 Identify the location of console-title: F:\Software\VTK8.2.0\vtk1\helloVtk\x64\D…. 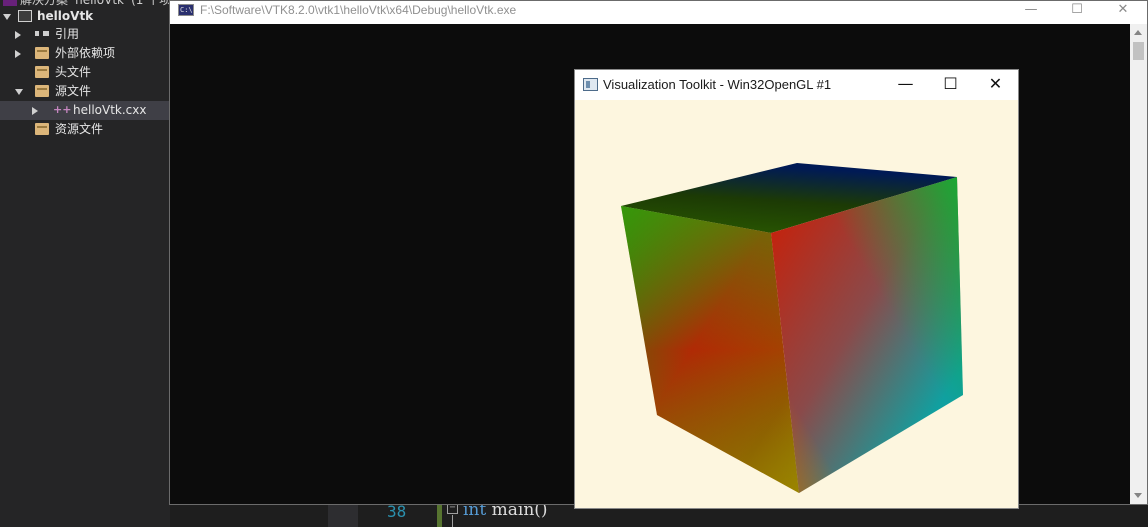
(358, 10).